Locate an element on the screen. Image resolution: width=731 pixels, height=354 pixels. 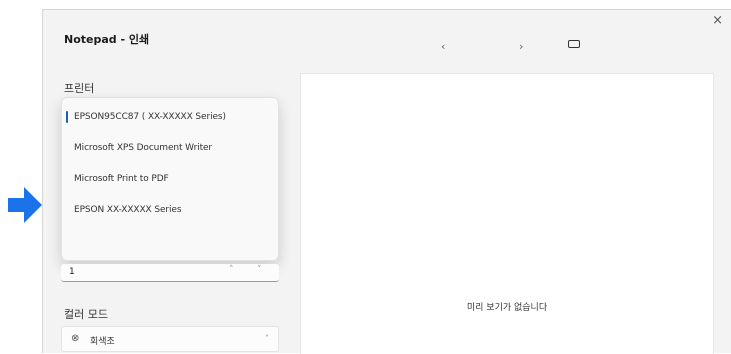
copies-stepper: 1 ˄ ˅ is located at coordinates (170, 273).